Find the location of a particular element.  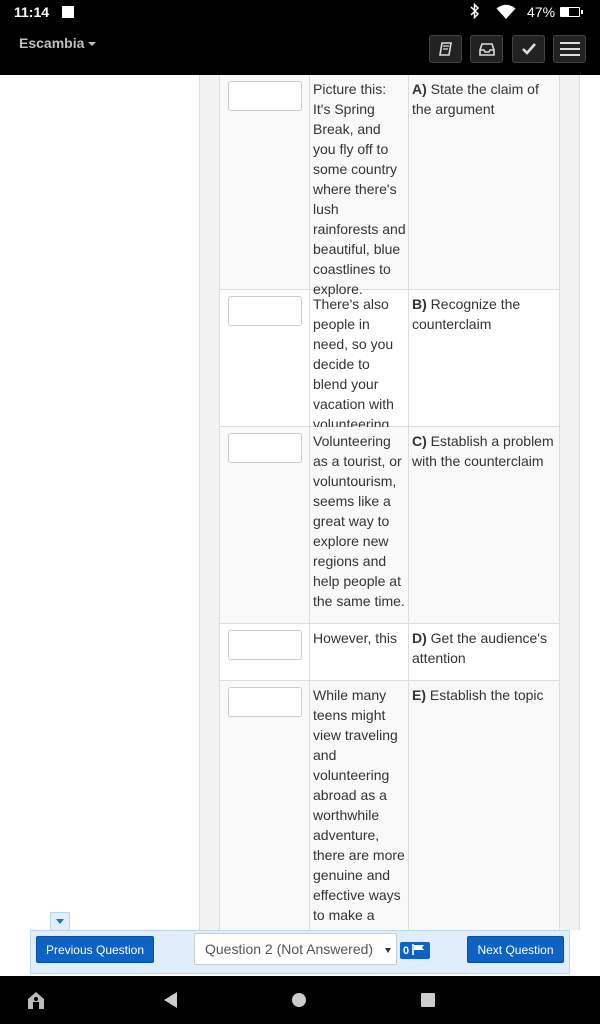

next-question-button: Next Question is located at coordinates (515, 949).